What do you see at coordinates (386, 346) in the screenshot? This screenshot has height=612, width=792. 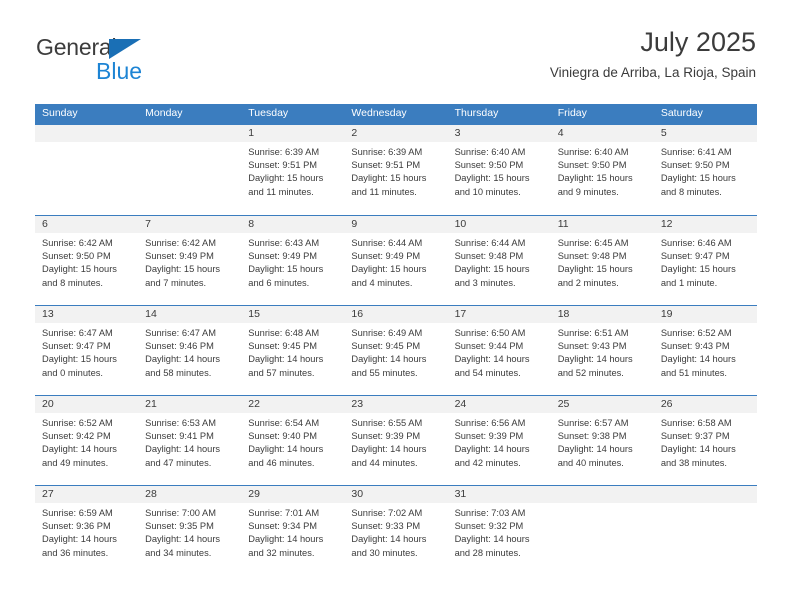 I see `sunset-text: Sunset: 9:45 PM` at bounding box center [386, 346].